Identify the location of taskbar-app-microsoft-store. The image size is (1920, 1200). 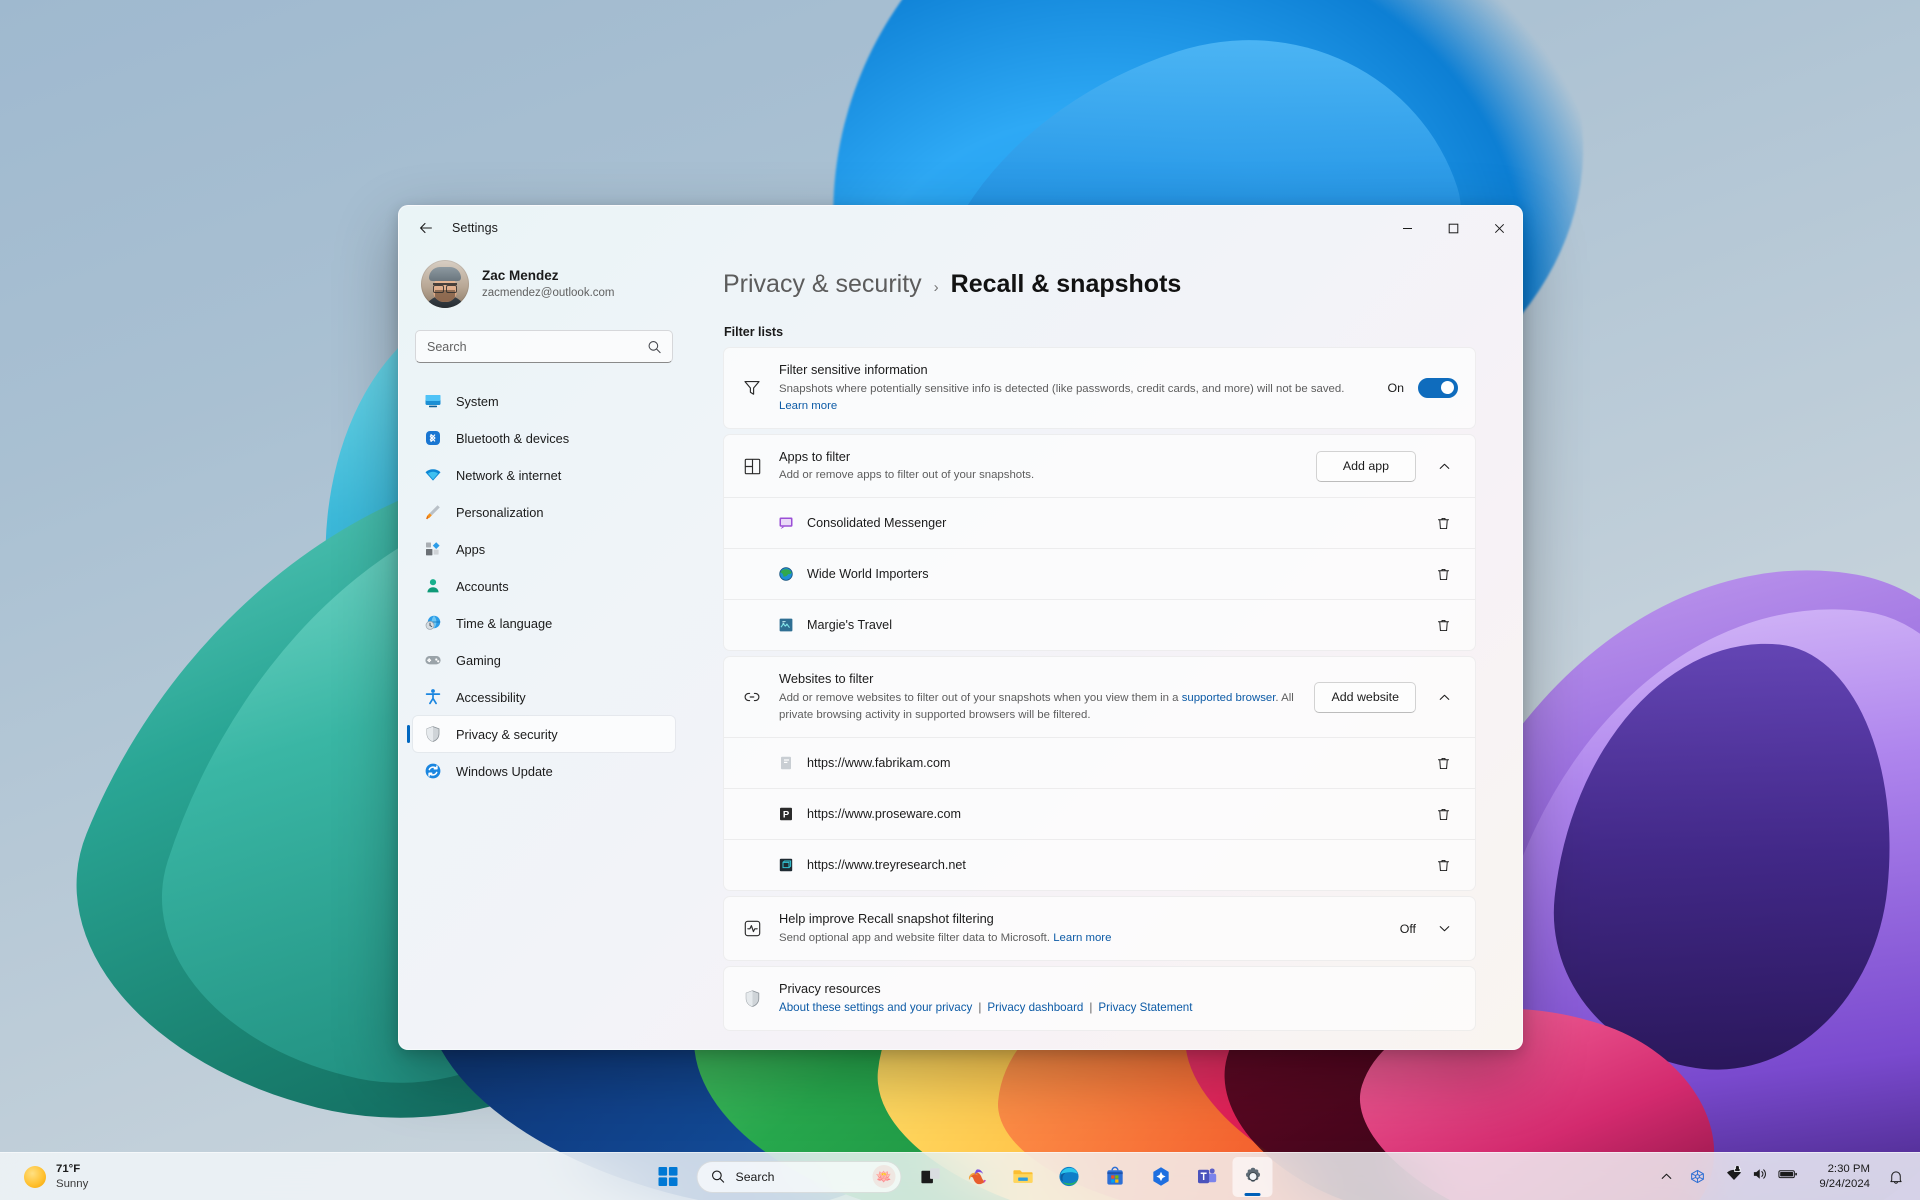
(1115, 1177).